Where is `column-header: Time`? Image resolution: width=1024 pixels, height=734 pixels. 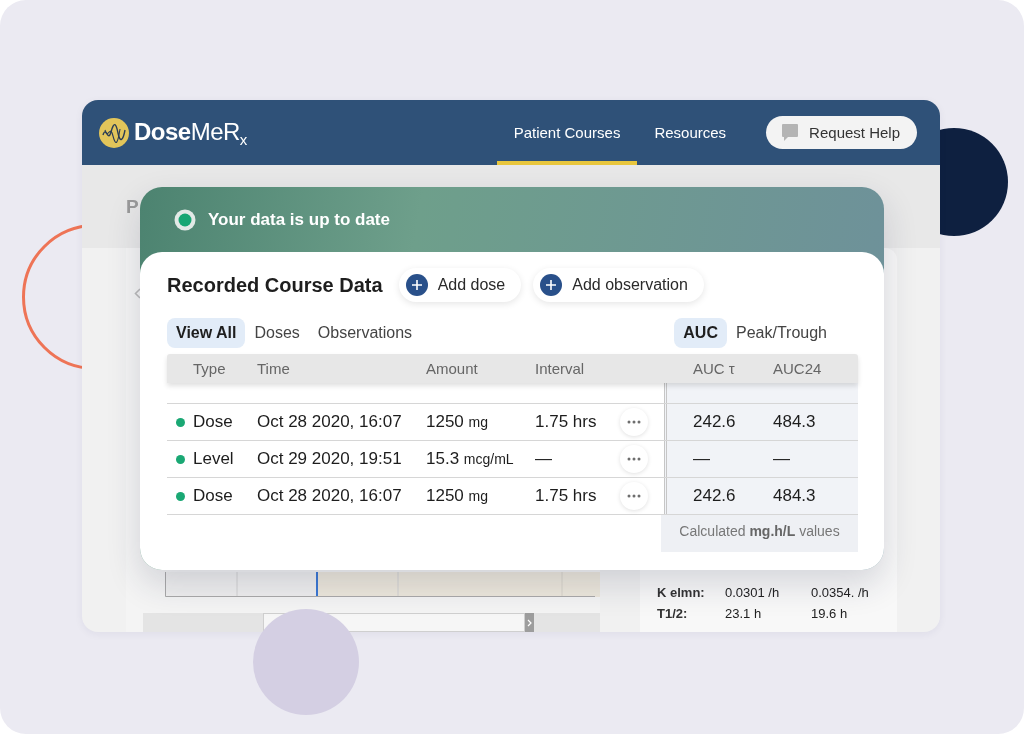 column-header: Time is located at coordinates (274, 368).